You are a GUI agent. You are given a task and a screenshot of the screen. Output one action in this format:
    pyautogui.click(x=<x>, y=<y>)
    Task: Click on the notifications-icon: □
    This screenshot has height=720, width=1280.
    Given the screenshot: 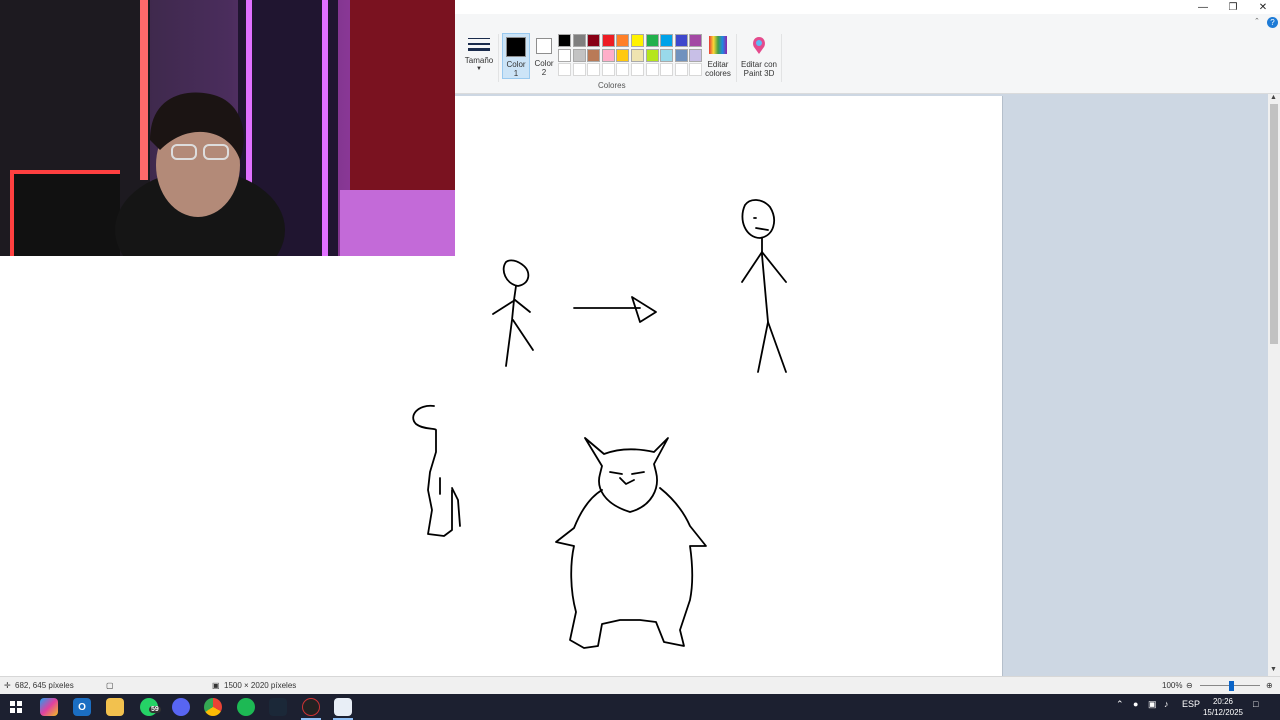 What is the action you would take?
    pyautogui.click(x=1255, y=704)
    